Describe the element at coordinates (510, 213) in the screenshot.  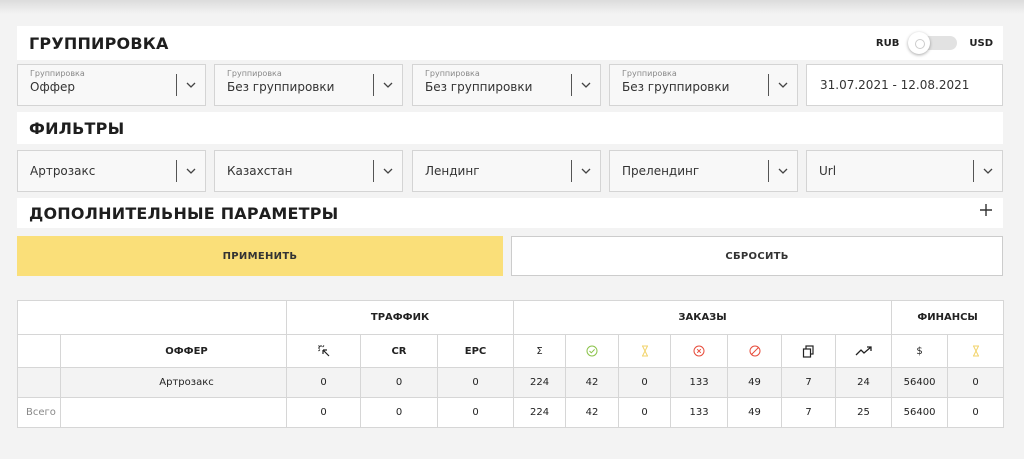
I see `extra-params-header: ДОПОЛНИТЕЛЬНЫЕ ПАРАМЕТРЫ` at that location.